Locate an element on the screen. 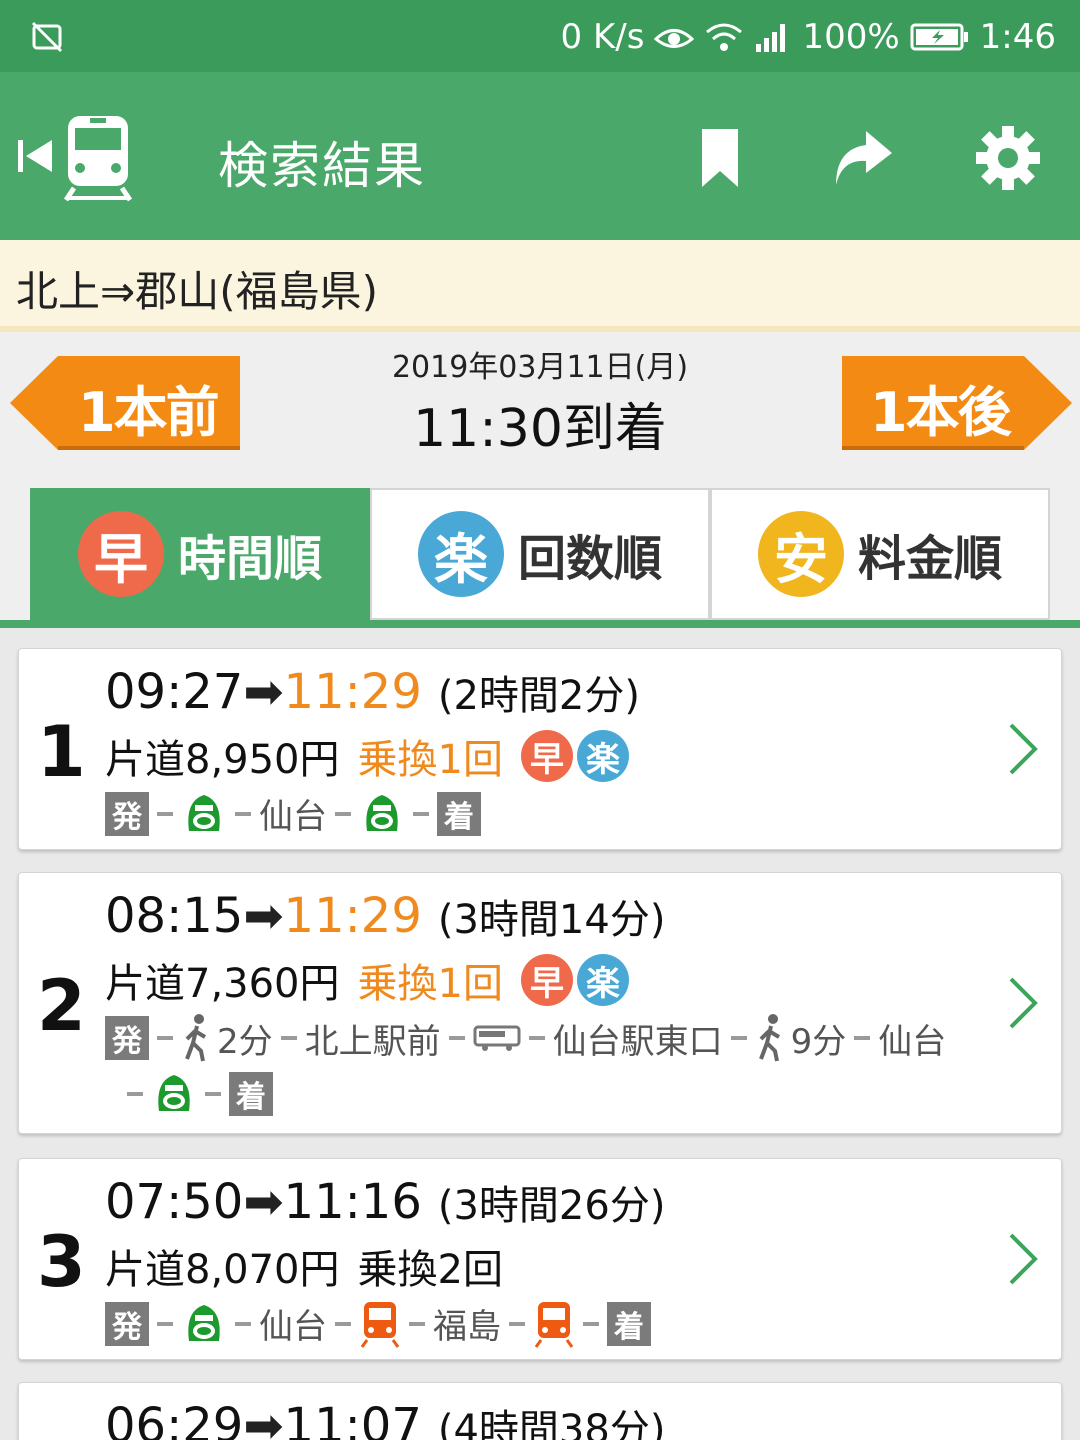 This screenshot has height=1440, width=1080. result-times: 09:27 ➡ 11:29 (2時間2分) is located at coordinates (372, 692).